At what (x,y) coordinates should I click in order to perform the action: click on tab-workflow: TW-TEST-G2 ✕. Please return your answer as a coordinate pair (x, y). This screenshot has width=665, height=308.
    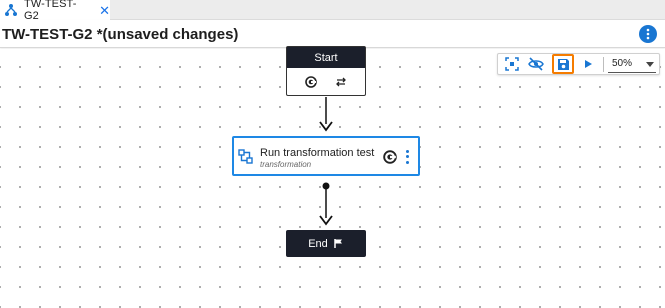
    Looking at the image, I should click on (55, 11).